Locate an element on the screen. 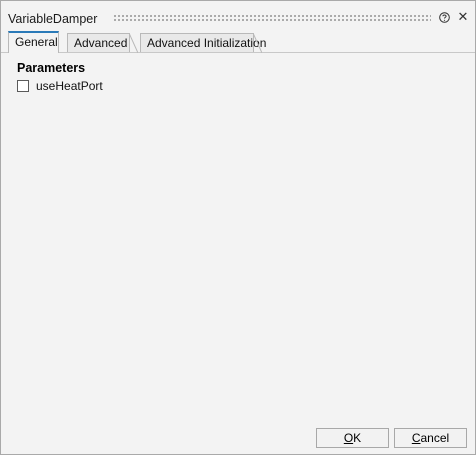  close-icon: ✕ is located at coordinates (463, 16).